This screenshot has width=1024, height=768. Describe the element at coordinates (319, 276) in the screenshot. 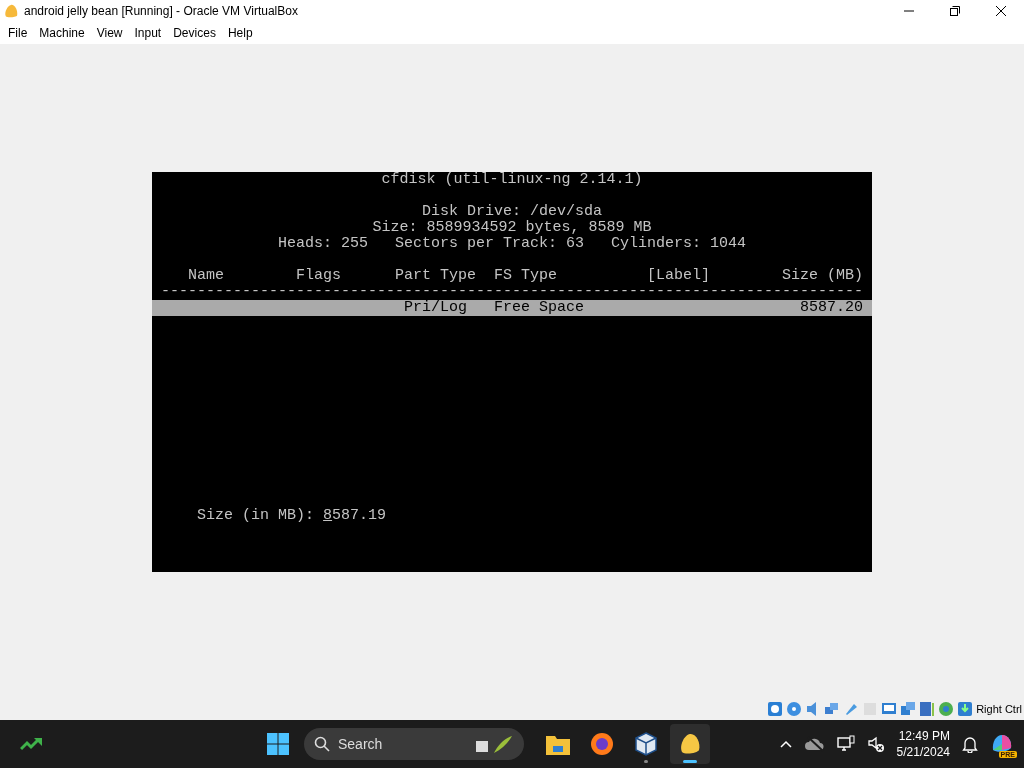

I see `column-header: Flags` at that location.